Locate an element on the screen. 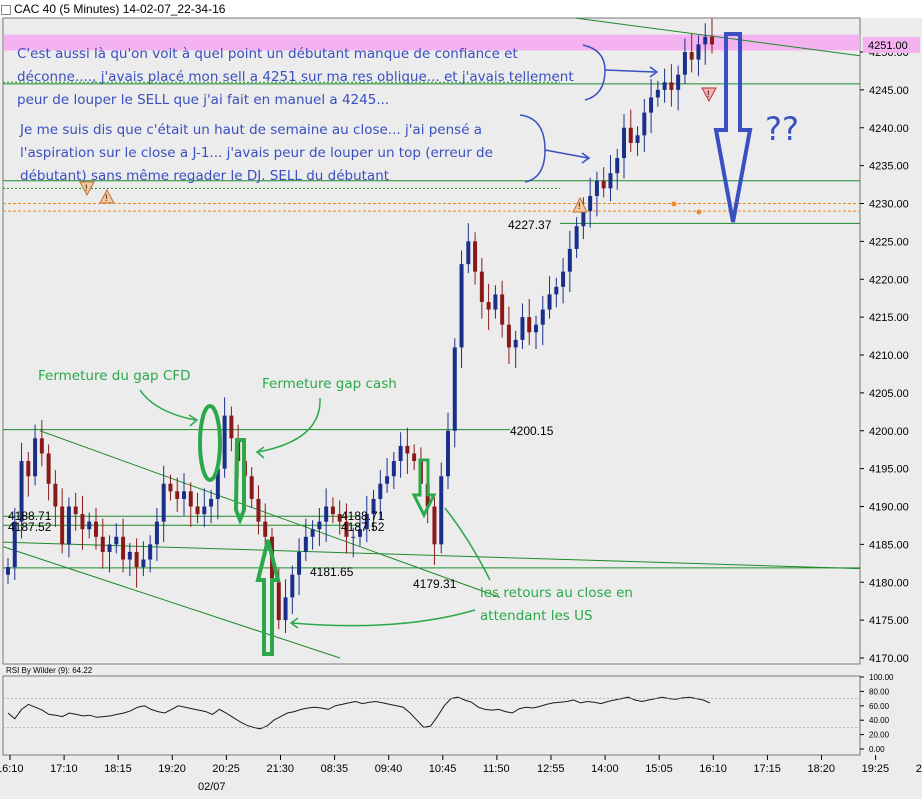 This screenshot has height=799, width=922. price-tick-label: 4190.00 is located at coordinates (889, 508).